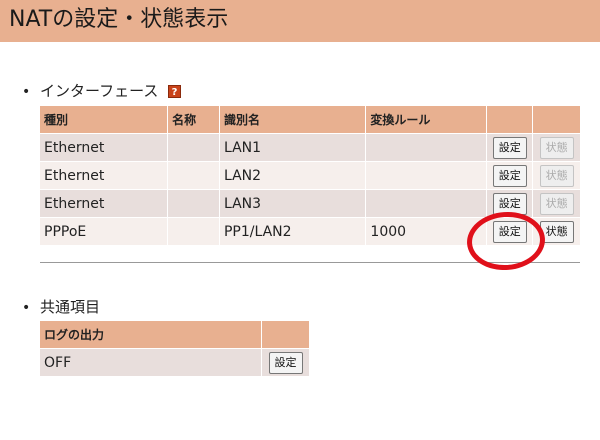  I want to click on cell-id: PP1/LAN2, so click(292, 231).